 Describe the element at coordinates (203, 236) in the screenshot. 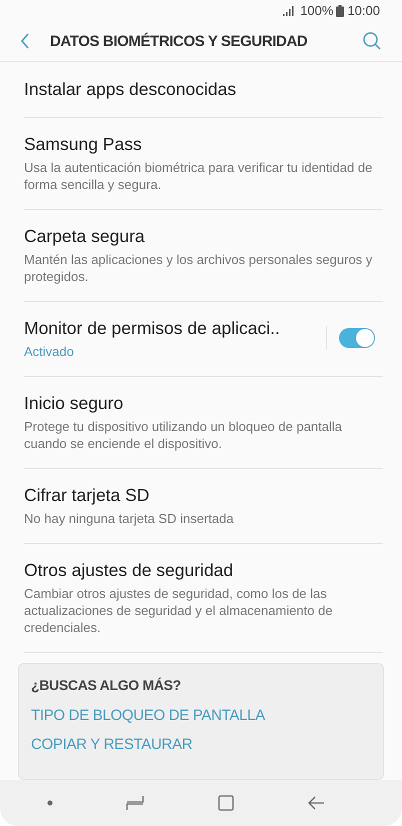

I see `setting-title: Carpeta segura` at that location.